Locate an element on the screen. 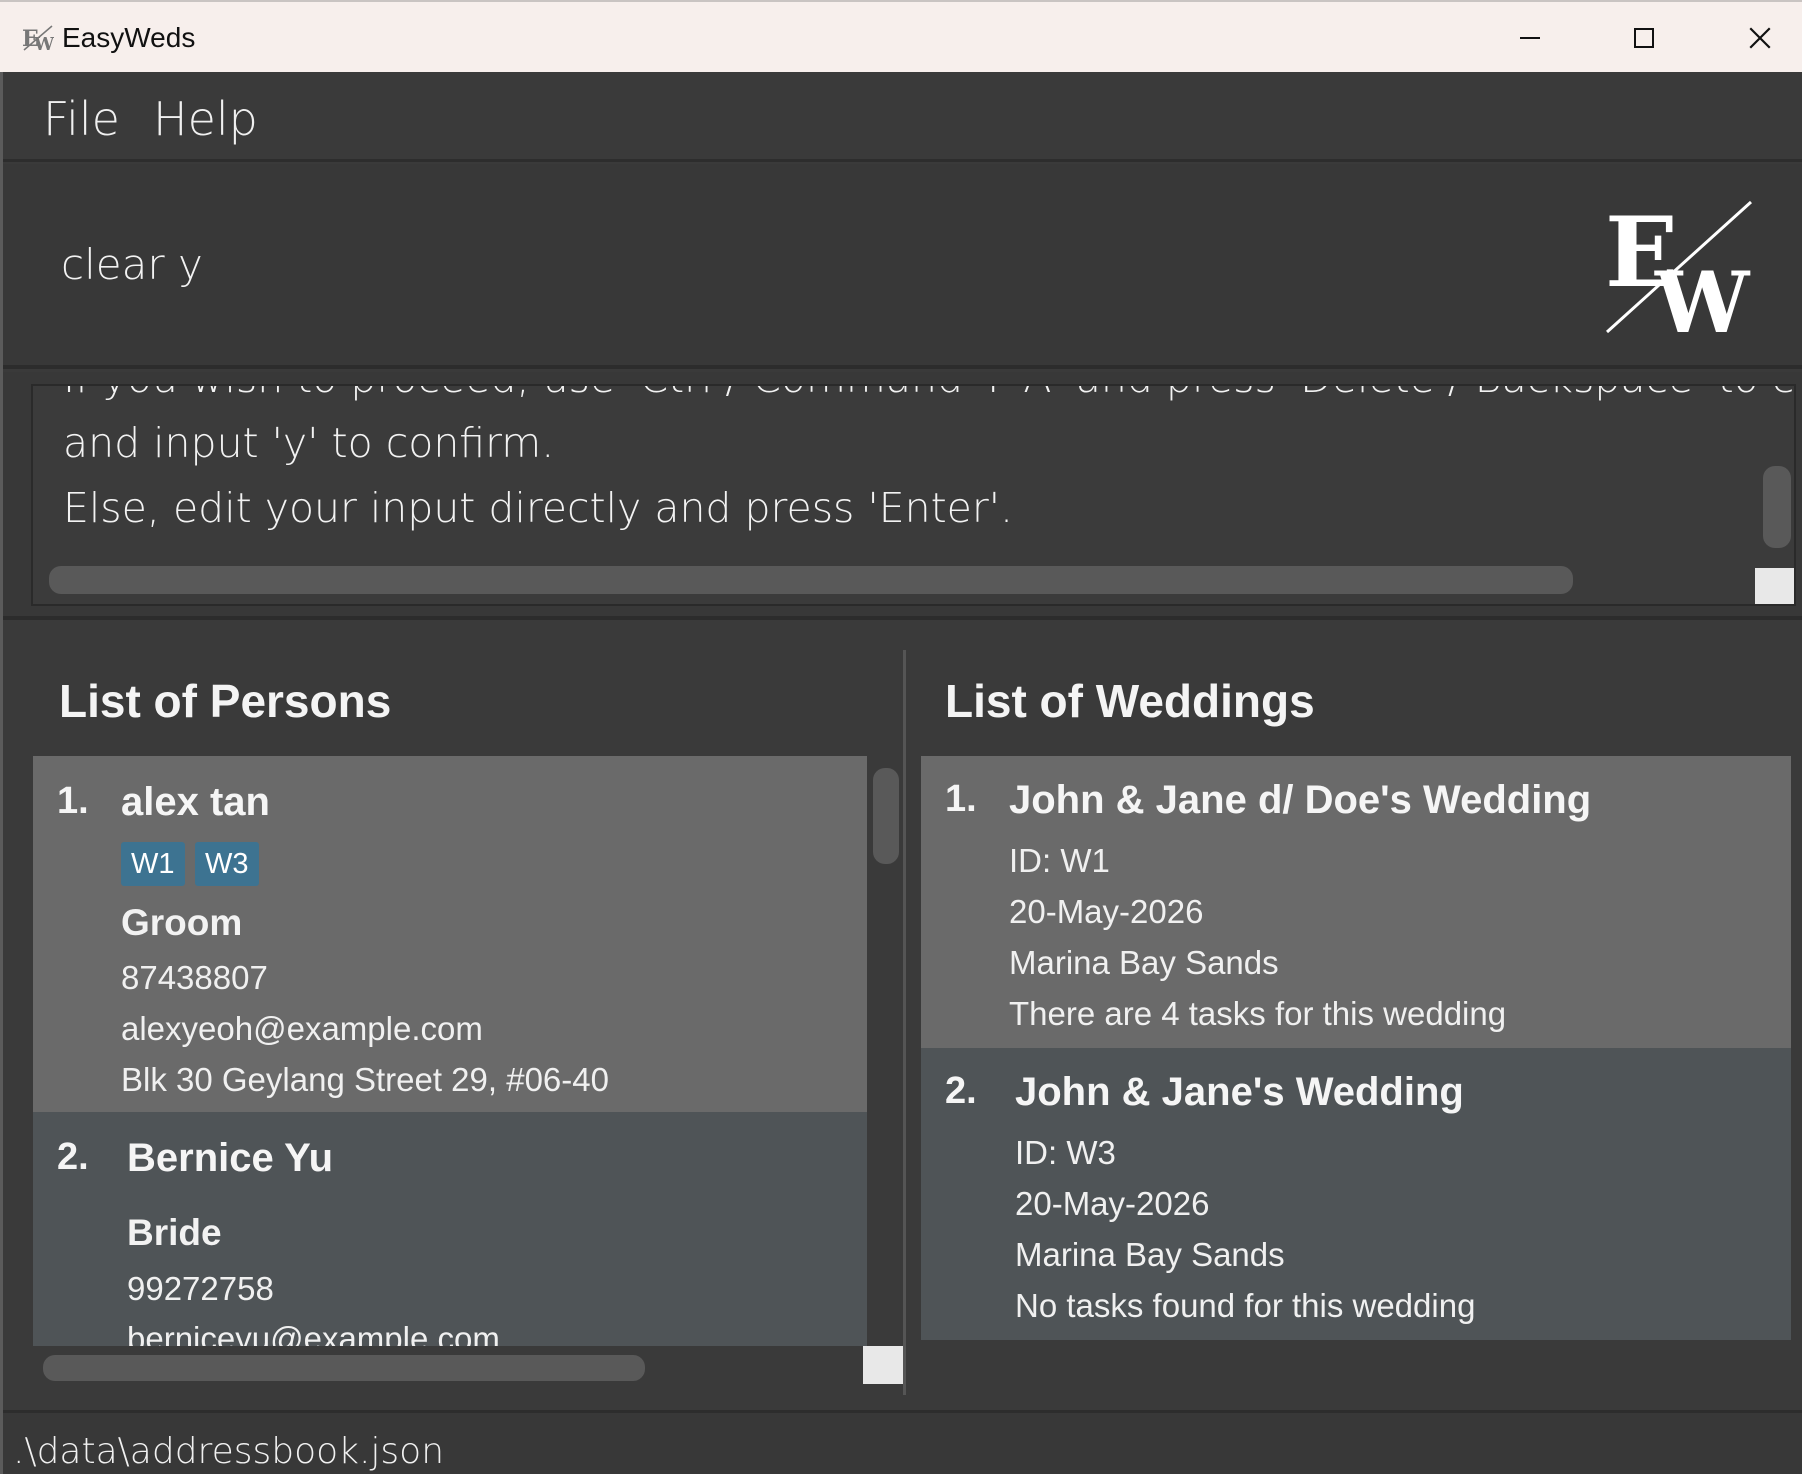 The width and height of the screenshot is (1802, 1474). wedding-tasks: No tasks found for this wedding is located at coordinates (1245, 1305).